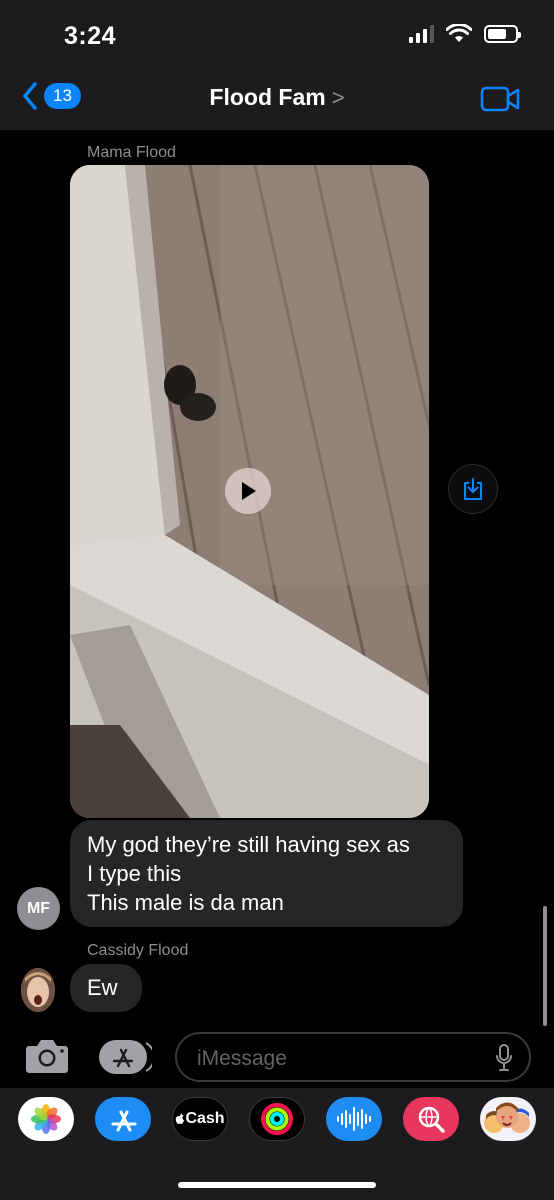 This screenshot has height=1200, width=554. What do you see at coordinates (102, 987) in the screenshot?
I see `message-line: Ew` at bounding box center [102, 987].